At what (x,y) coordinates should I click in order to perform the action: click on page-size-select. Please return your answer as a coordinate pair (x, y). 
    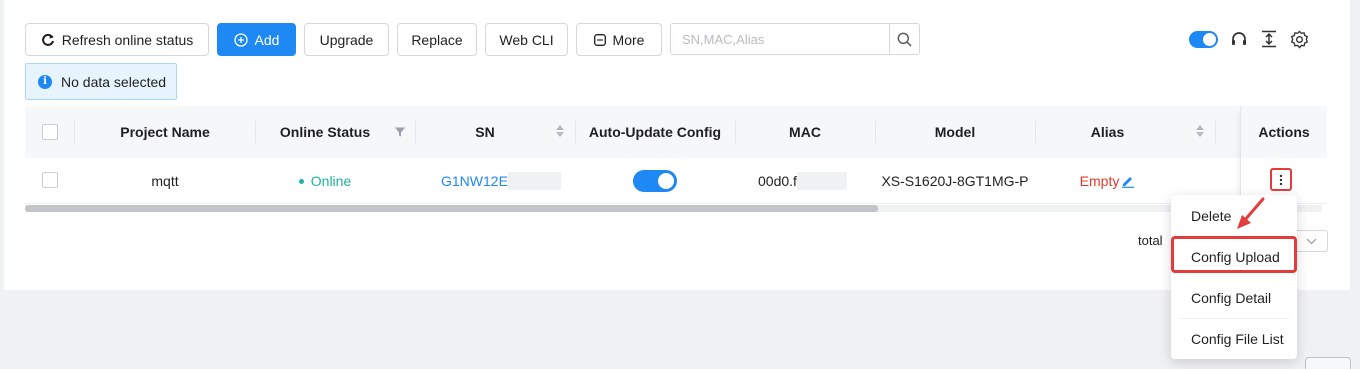
    Looking at the image, I should click on (1312, 241).